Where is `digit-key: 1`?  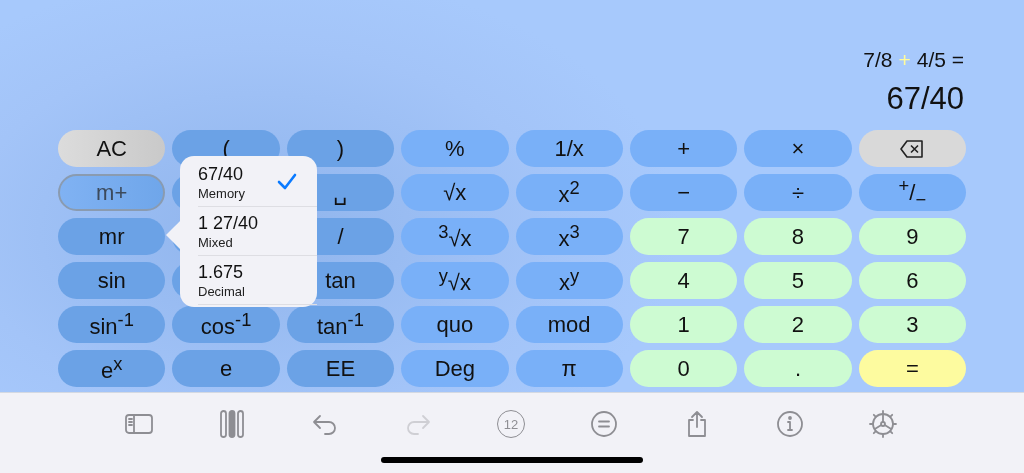 digit-key: 1 is located at coordinates (683, 324).